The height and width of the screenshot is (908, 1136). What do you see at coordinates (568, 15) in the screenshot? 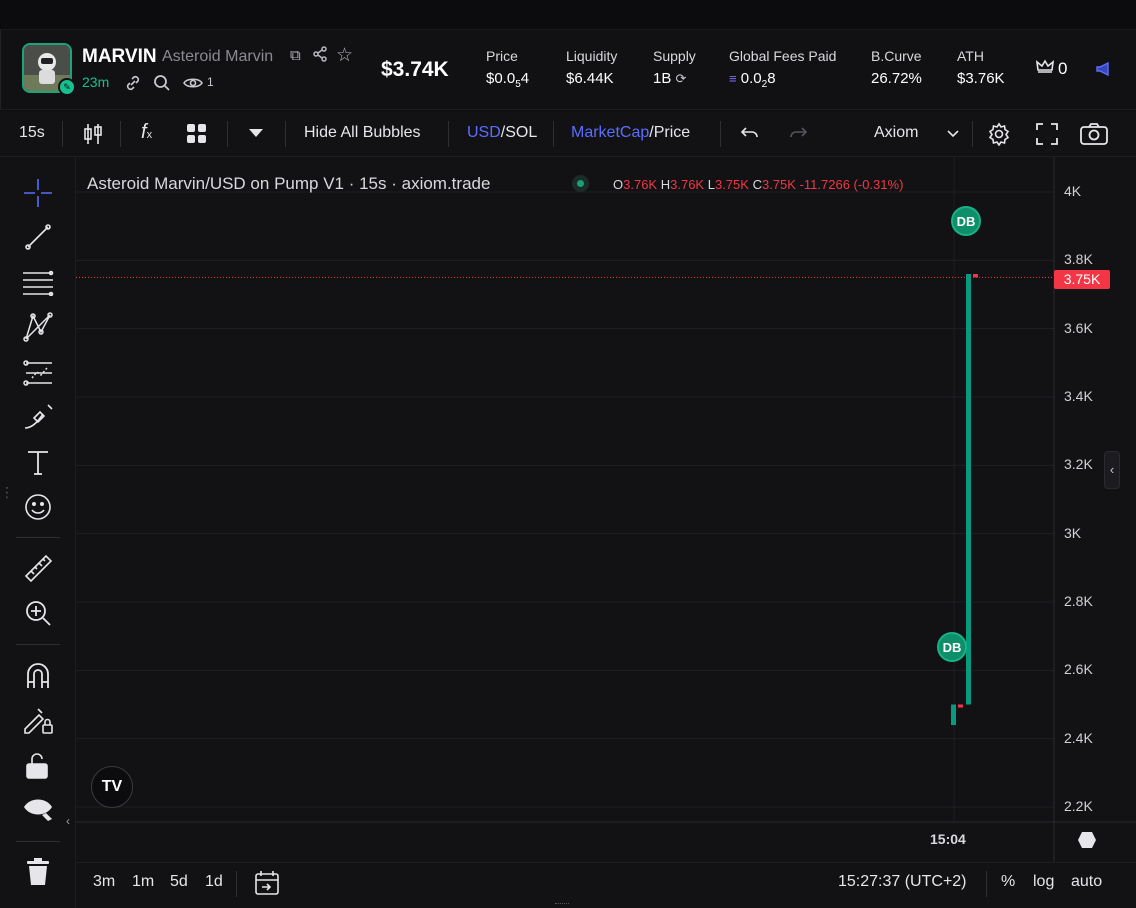
I see `top-strip` at bounding box center [568, 15].